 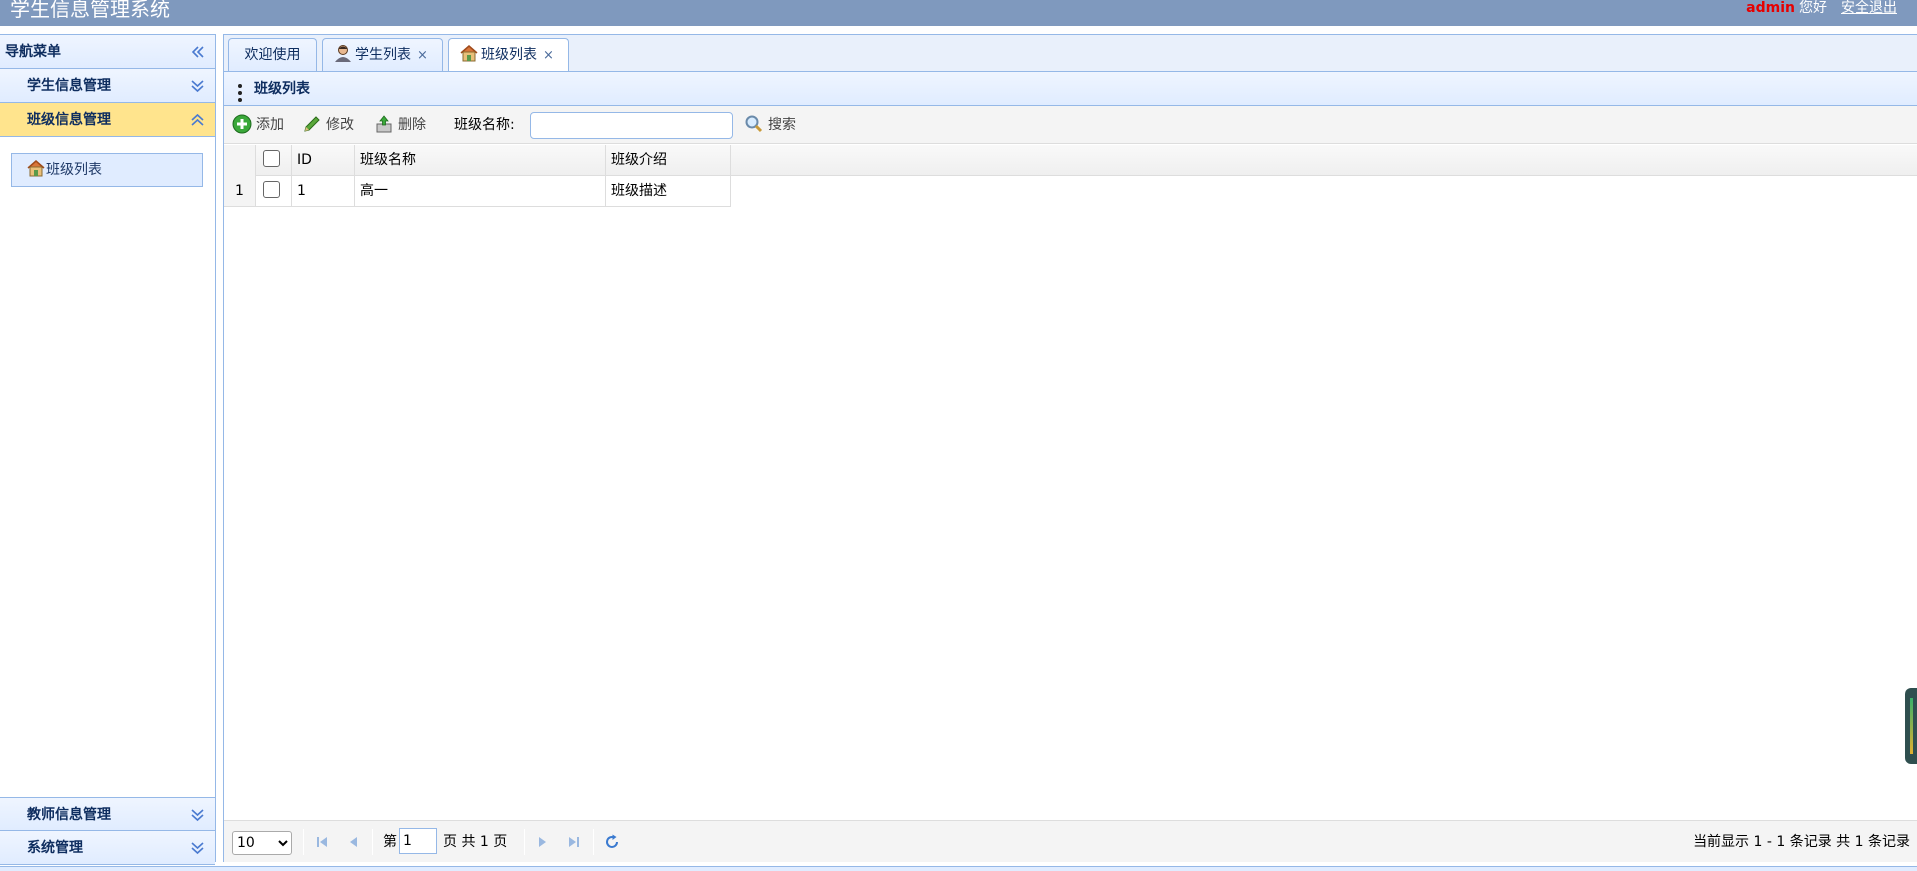 I want to click on pagination-bar: 10 第 页 共 1 页 当前显示 1 - 1 条记录 共 1 条记录, so click(x=1070, y=841).